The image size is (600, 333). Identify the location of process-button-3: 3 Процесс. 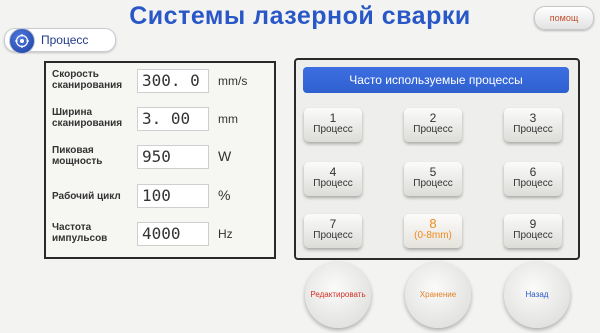
(533, 125).